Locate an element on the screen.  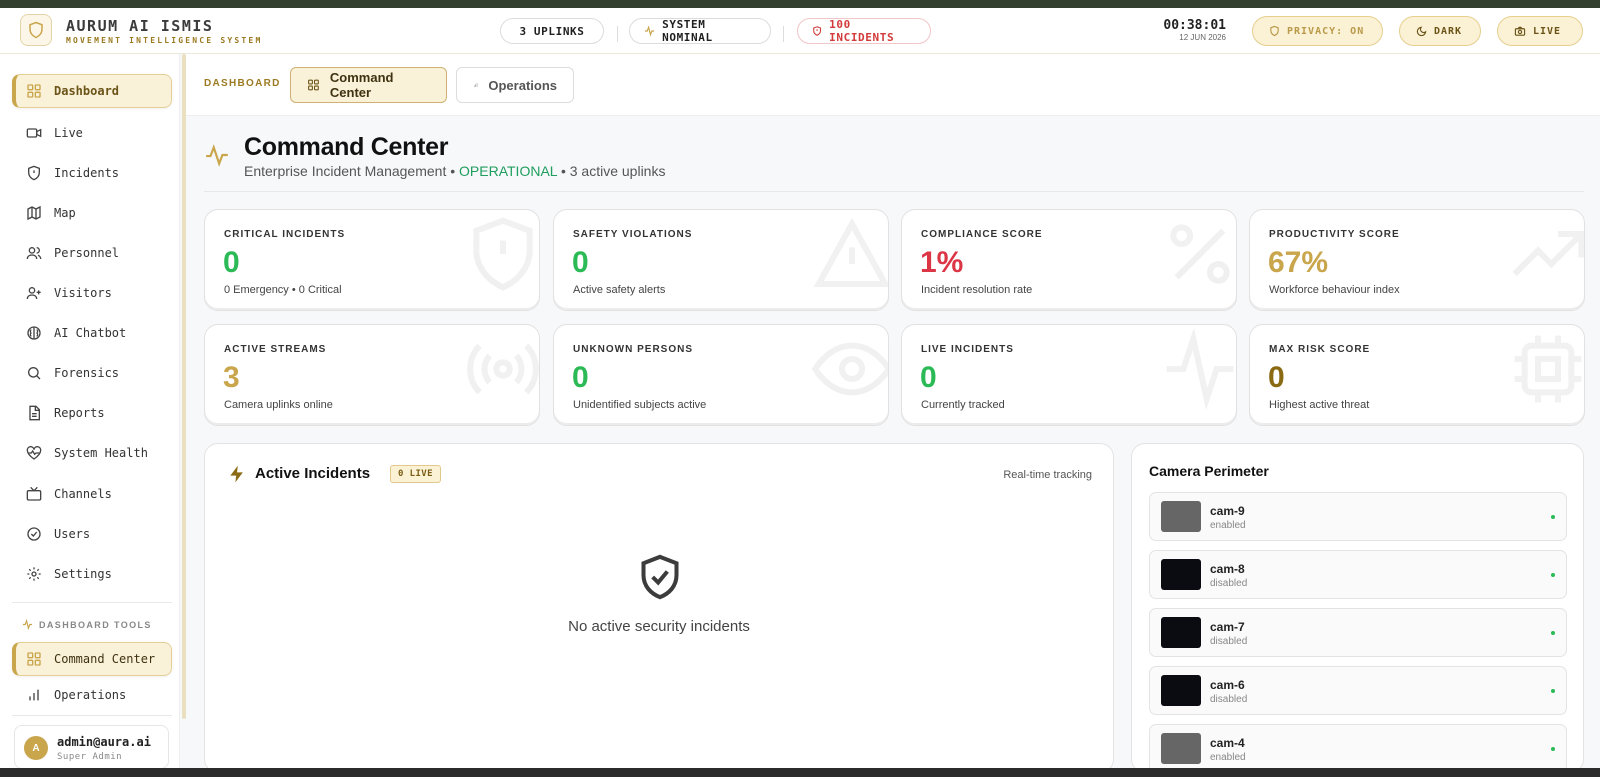
users-icon is located at coordinates (34, 253).